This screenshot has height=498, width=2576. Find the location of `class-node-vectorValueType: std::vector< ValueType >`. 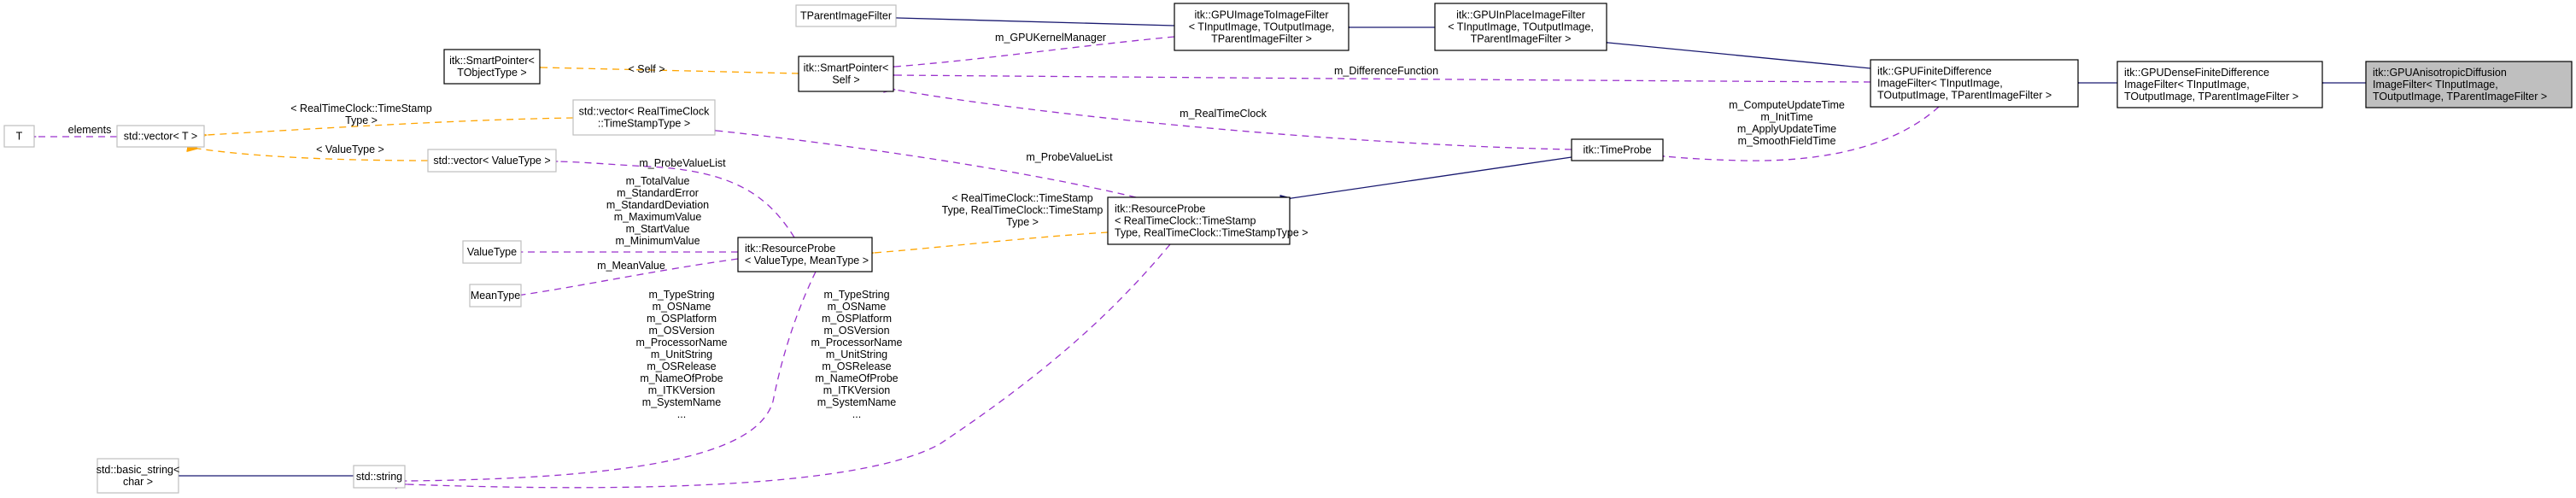

class-node-vectorValueType: std::vector< ValueType > is located at coordinates (492, 161).